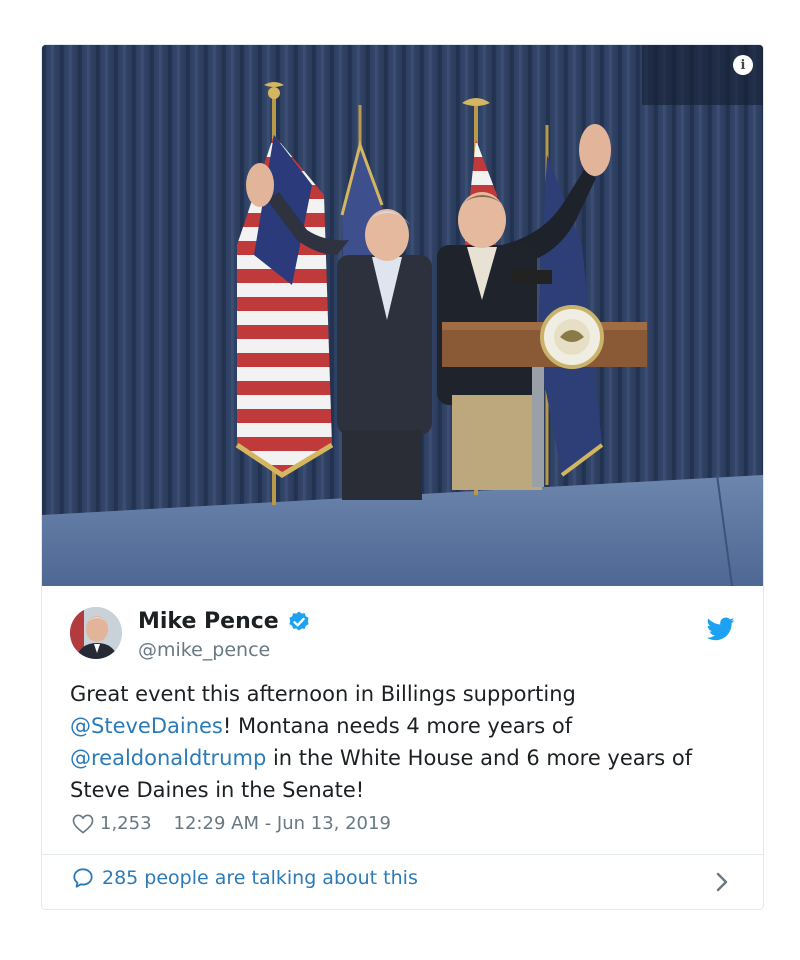 The width and height of the screenshot is (800, 960). Describe the element at coordinates (204, 650) in the screenshot. I see `author-handle: @mike_pence` at that location.